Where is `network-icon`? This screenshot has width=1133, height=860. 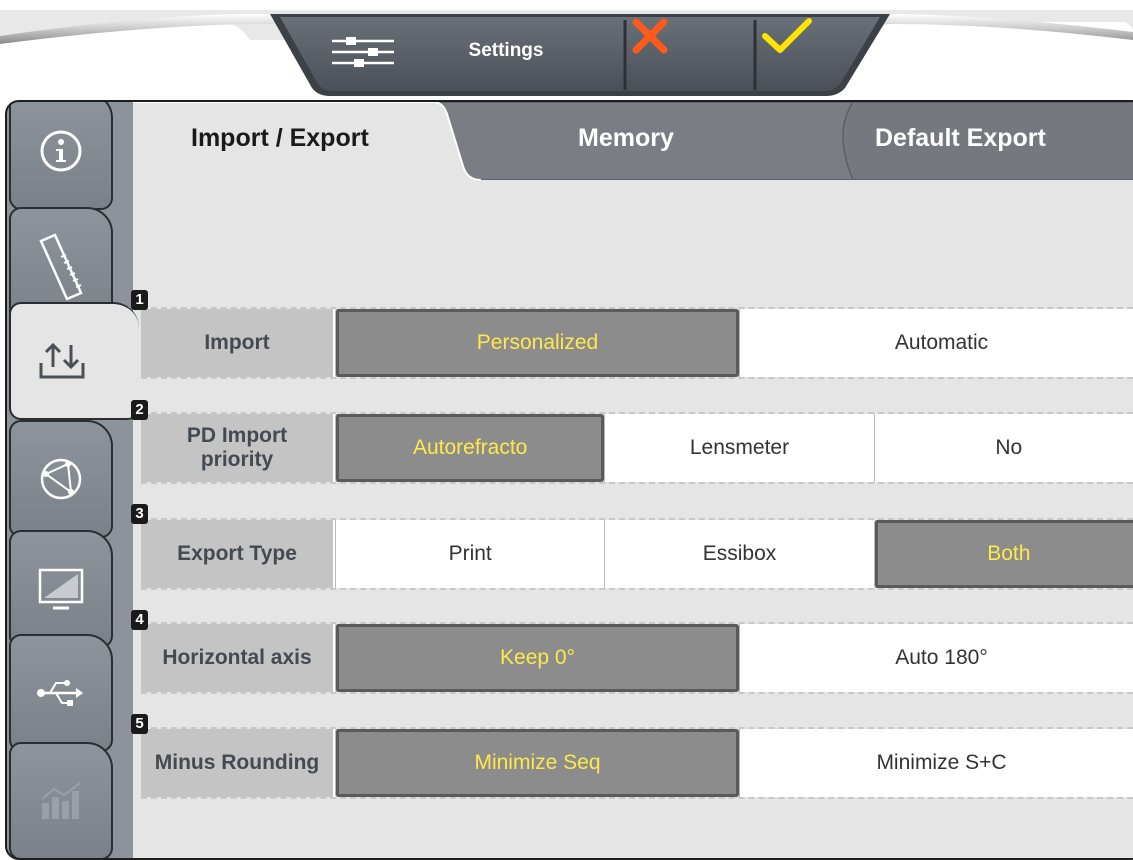 network-icon is located at coordinates (61, 479).